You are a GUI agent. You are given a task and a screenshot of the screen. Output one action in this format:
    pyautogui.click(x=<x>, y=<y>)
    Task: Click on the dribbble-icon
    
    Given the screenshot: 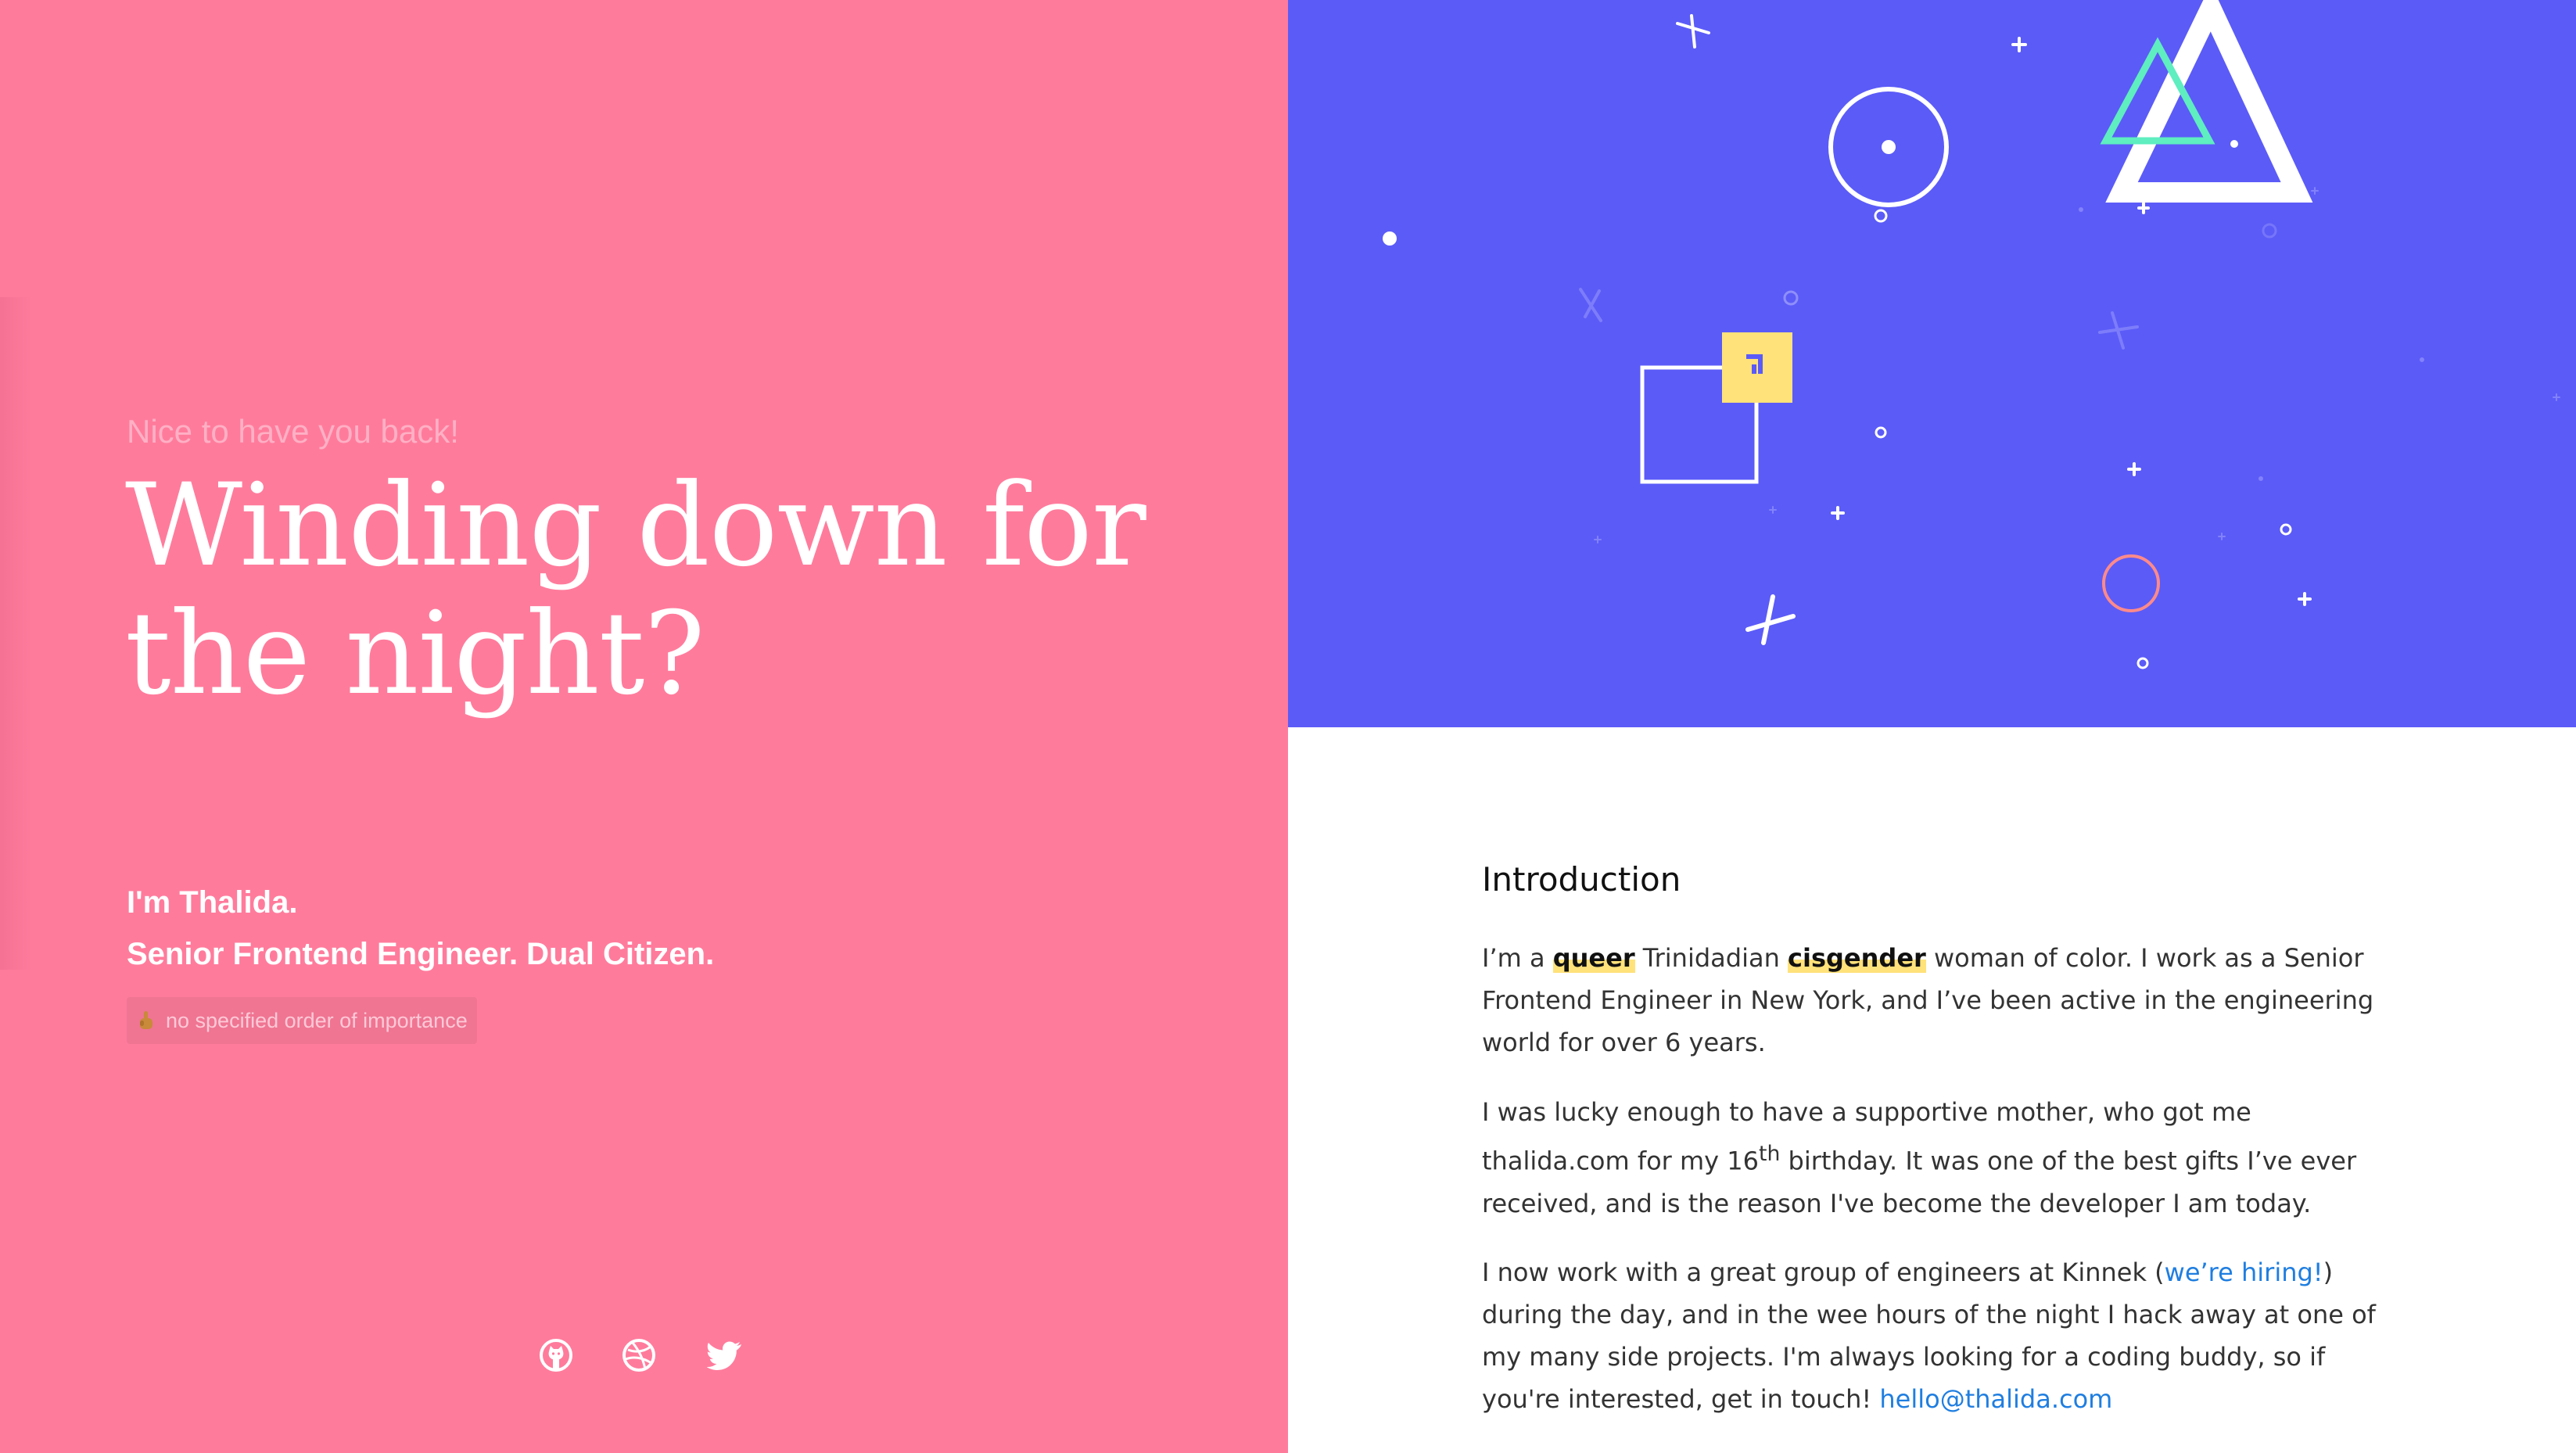 What is the action you would take?
    pyautogui.click(x=638, y=1355)
    